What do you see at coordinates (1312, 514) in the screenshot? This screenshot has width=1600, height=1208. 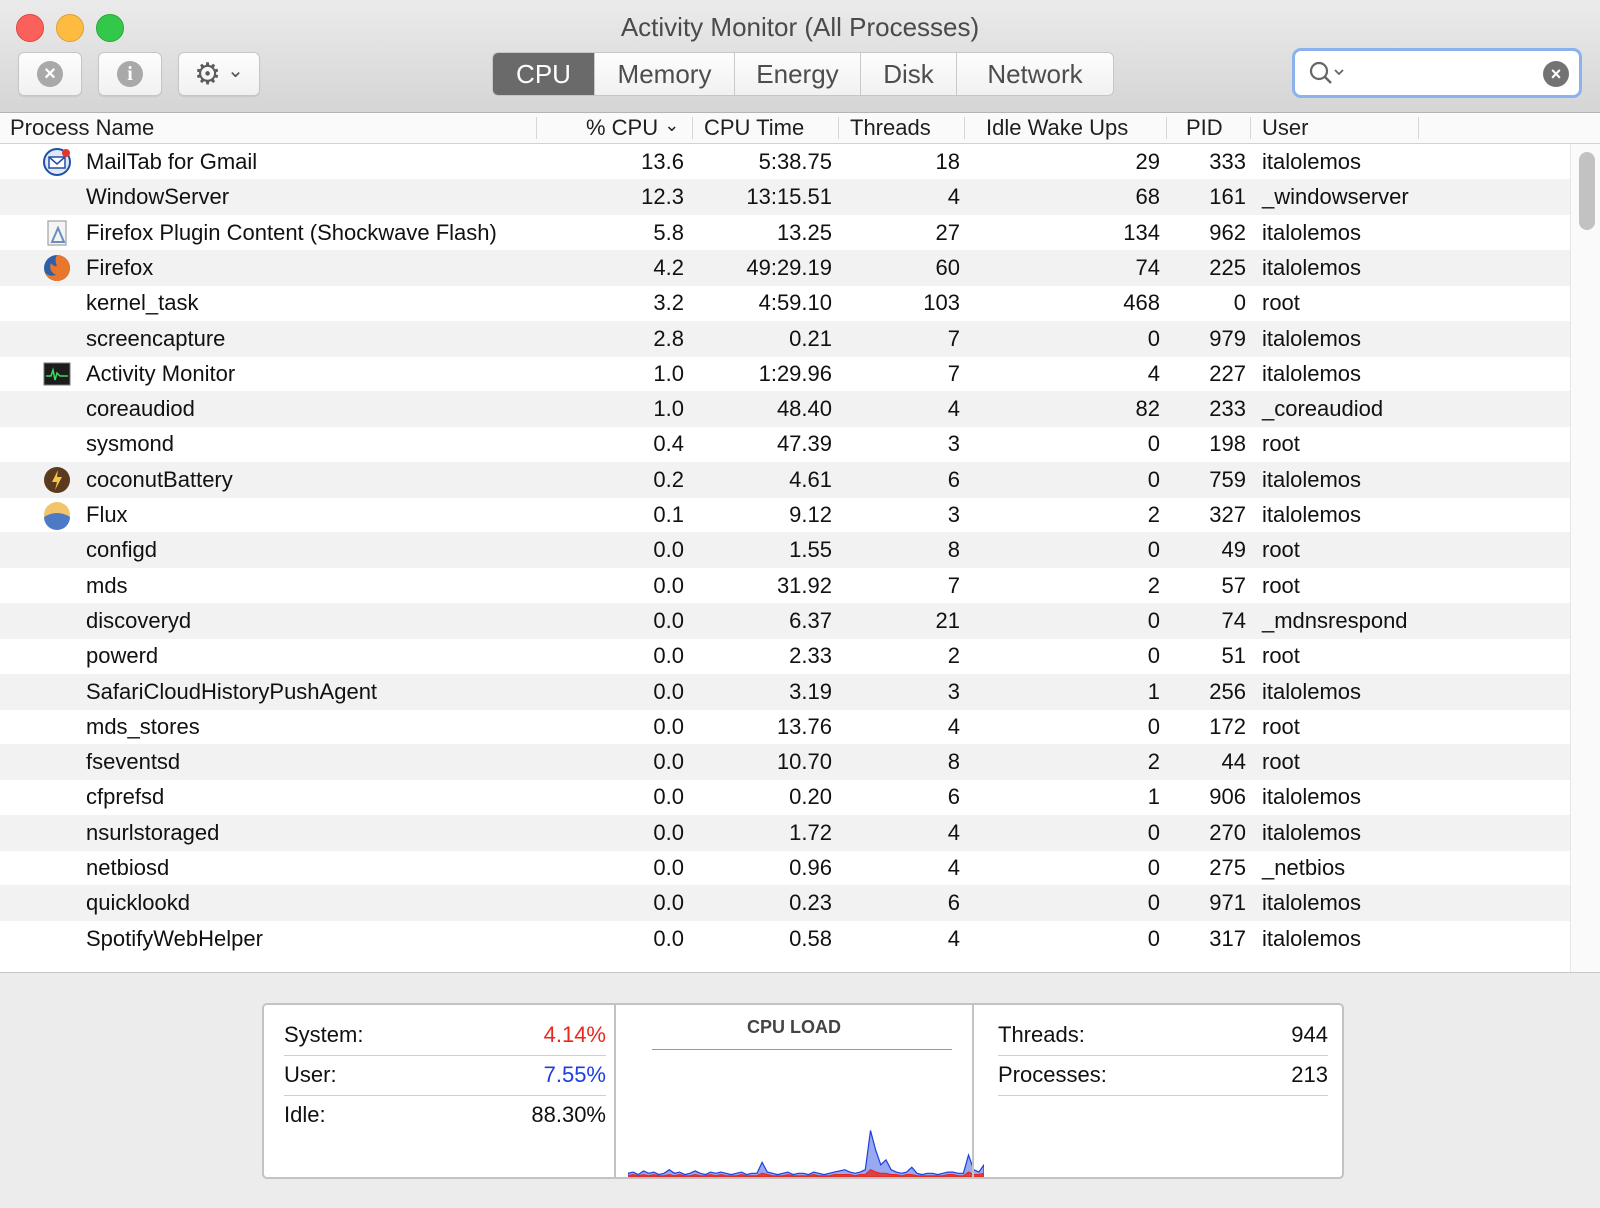 I see `user-cell: italolemos` at bounding box center [1312, 514].